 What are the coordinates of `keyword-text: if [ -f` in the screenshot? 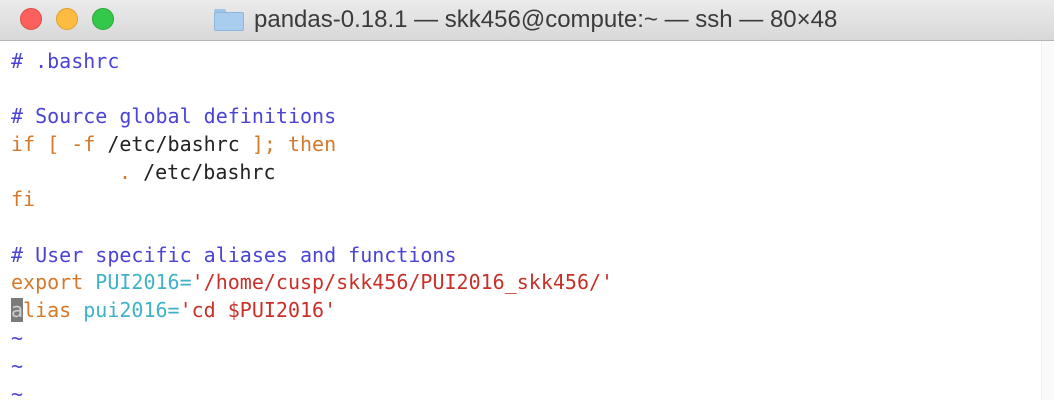 It's located at (59, 144).